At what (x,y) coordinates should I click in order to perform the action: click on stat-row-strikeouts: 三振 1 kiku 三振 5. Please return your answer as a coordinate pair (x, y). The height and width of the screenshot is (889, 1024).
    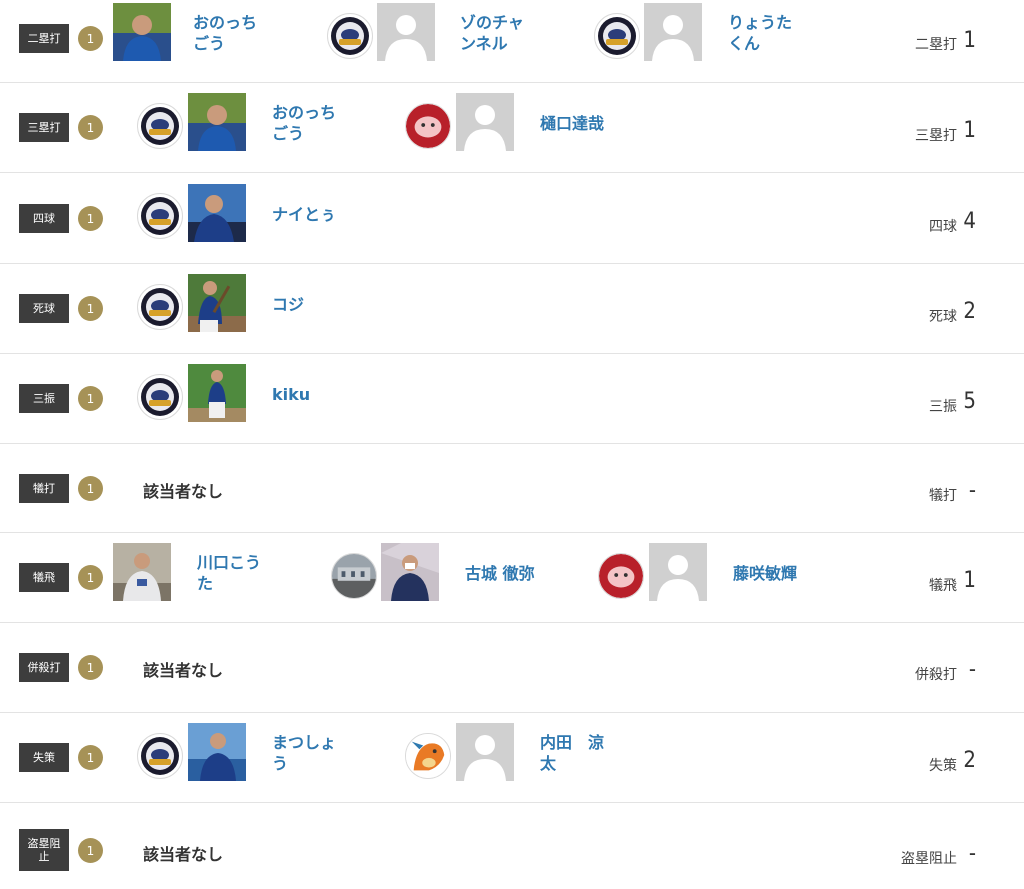
    Looking at the image, I should click on (512, 399).